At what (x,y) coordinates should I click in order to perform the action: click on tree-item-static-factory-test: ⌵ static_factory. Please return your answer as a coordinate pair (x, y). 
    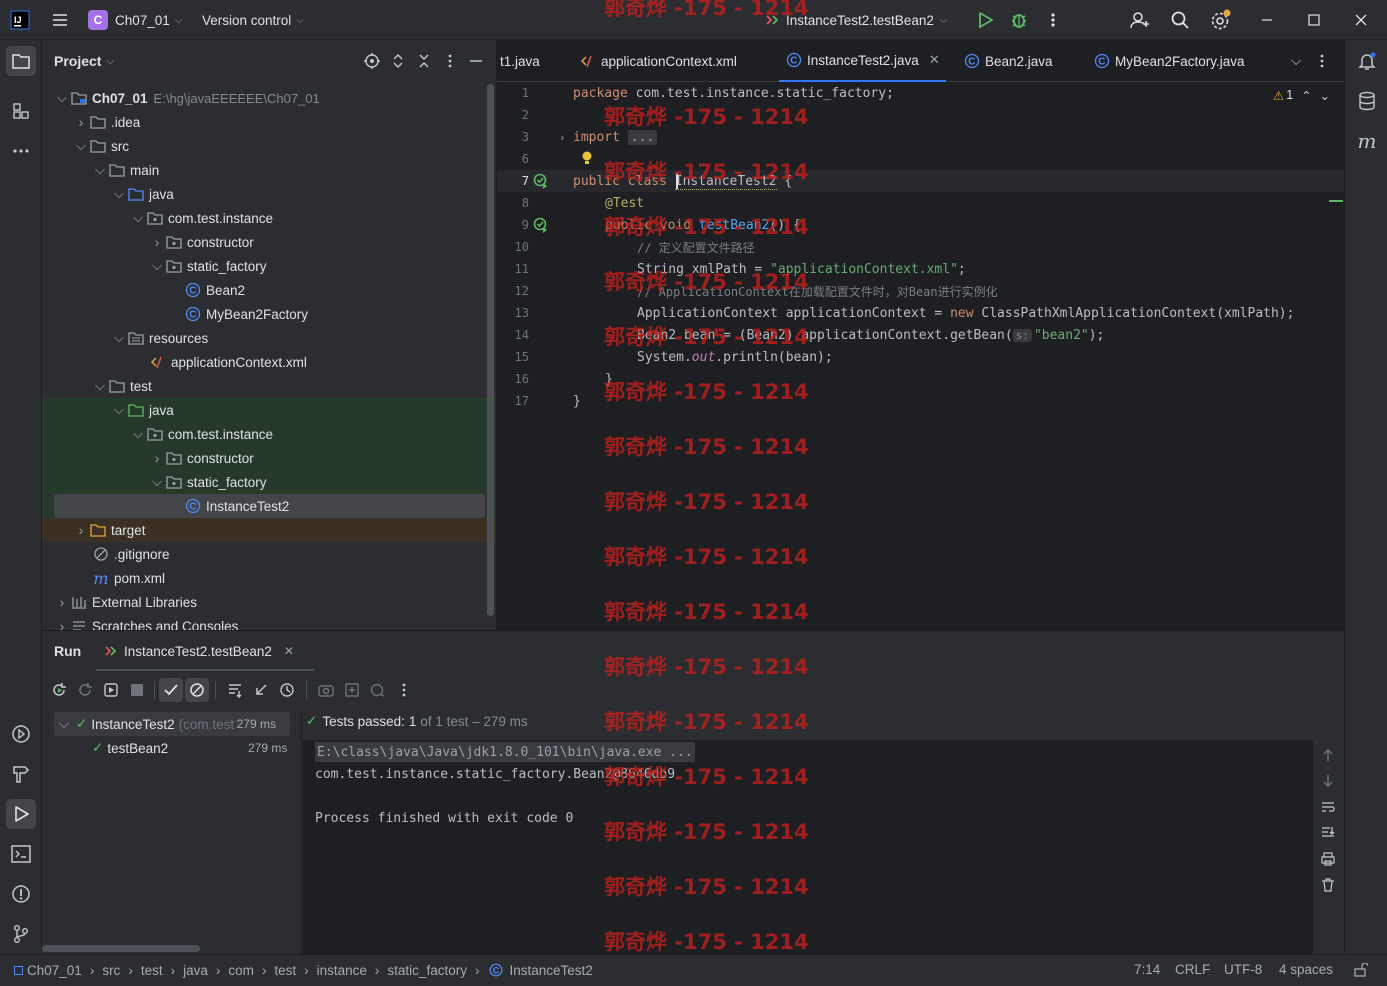
    Looking at the image, I should click on (269, 482).